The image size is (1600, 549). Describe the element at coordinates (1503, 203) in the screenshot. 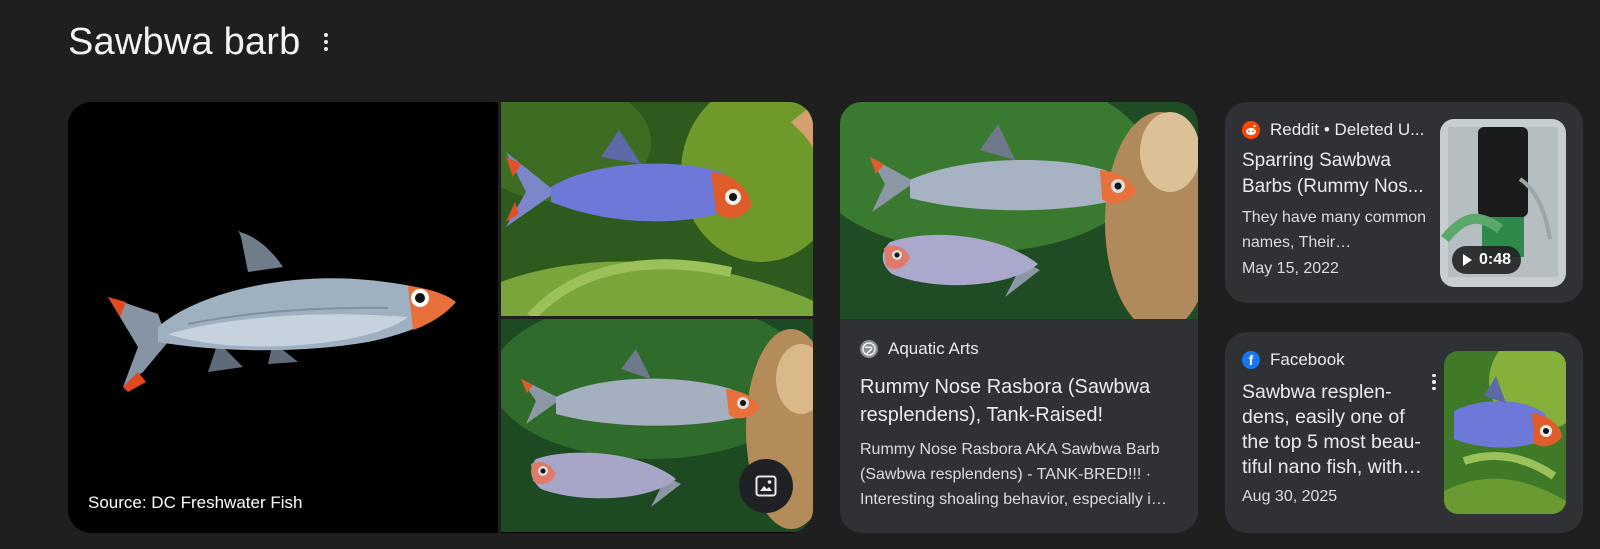

I see `reddit-video-thumbnail: 0:48` at that location.